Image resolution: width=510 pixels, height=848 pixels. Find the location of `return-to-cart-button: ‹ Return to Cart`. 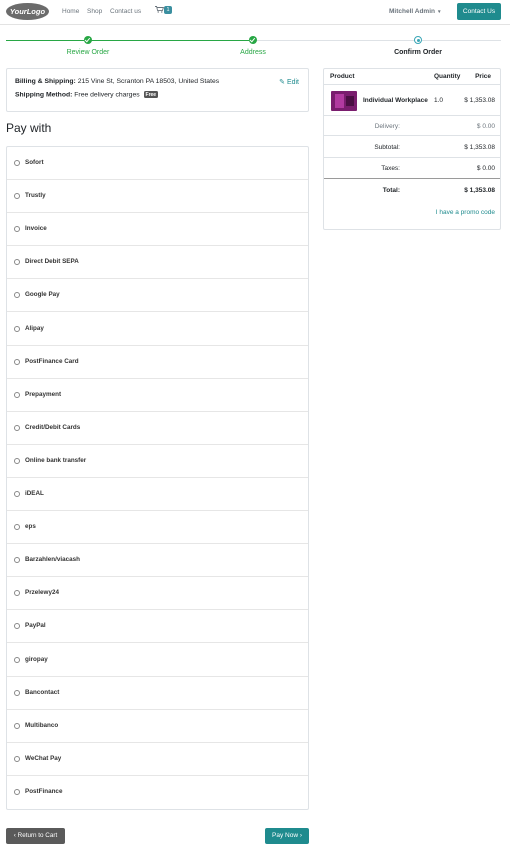

return-to-cart-button: ‹ Return to Cart is located at coordinates (35, 836).